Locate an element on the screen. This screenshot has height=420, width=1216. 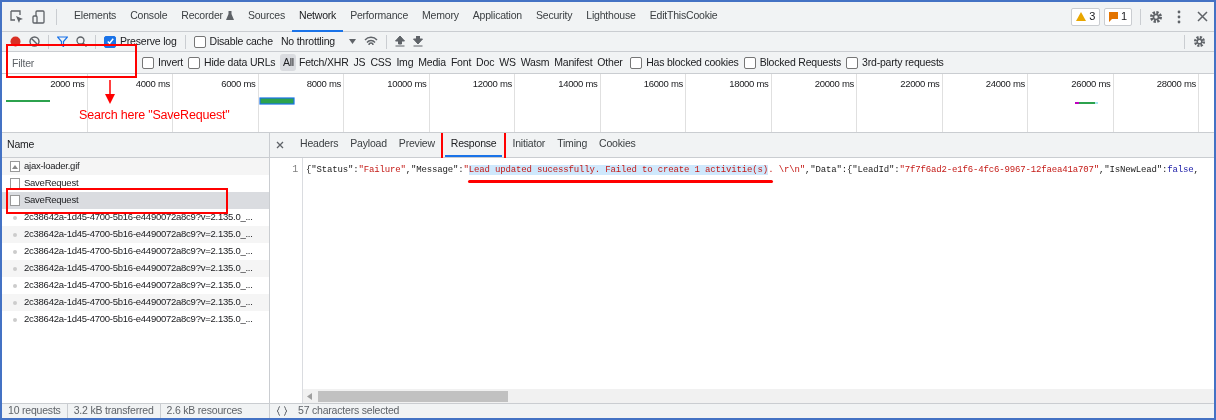
time-tick-label: 28000 ms is located at coordinates (1176, 84).